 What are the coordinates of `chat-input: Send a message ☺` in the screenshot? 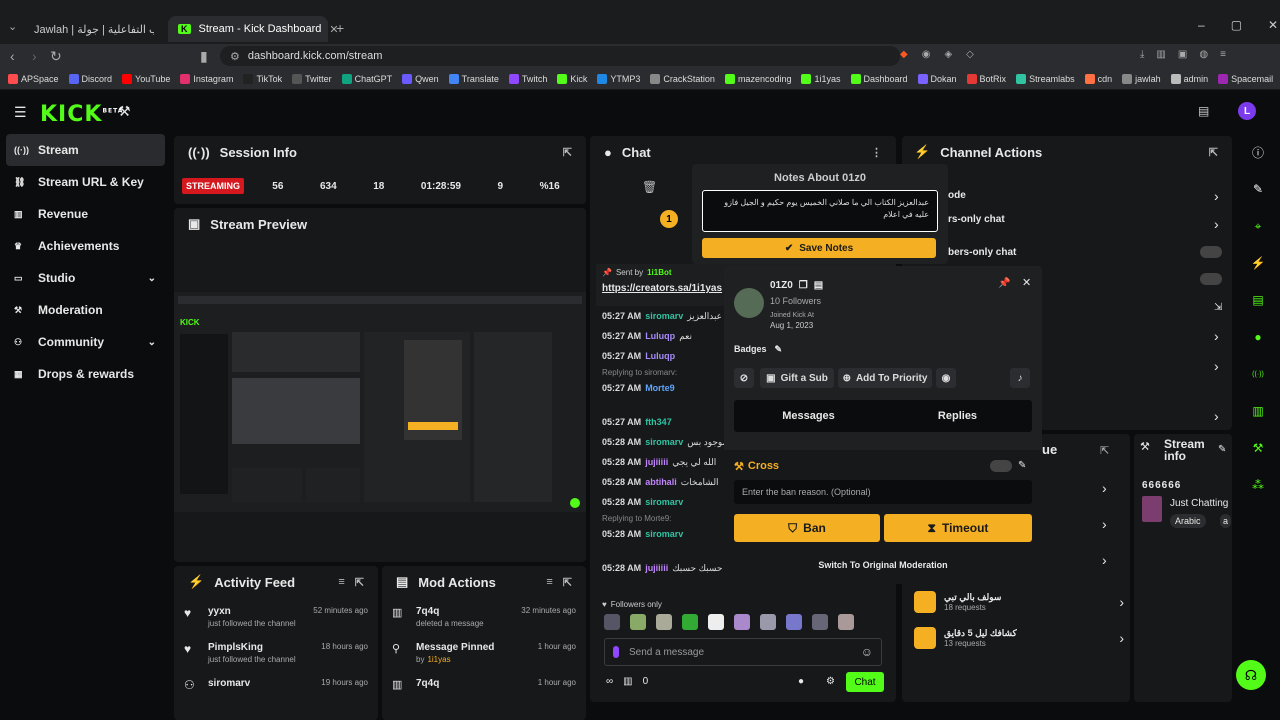 It's located at (743, 652).